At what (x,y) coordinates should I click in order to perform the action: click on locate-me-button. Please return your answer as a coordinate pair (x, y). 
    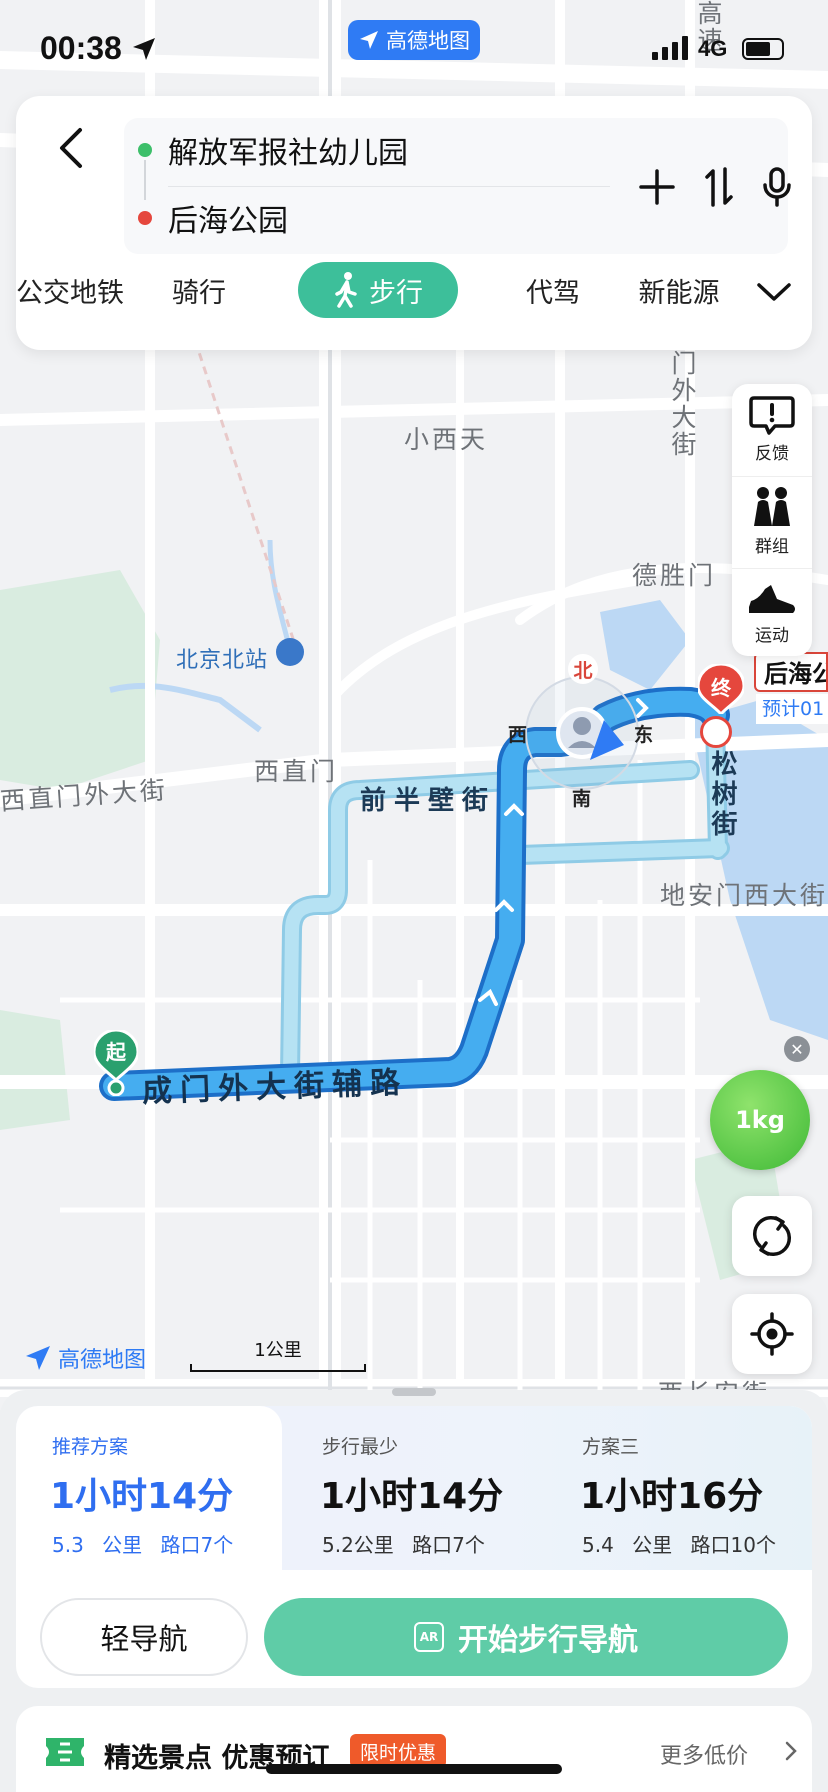
    Looking at the image, I should click on (772, 1334).